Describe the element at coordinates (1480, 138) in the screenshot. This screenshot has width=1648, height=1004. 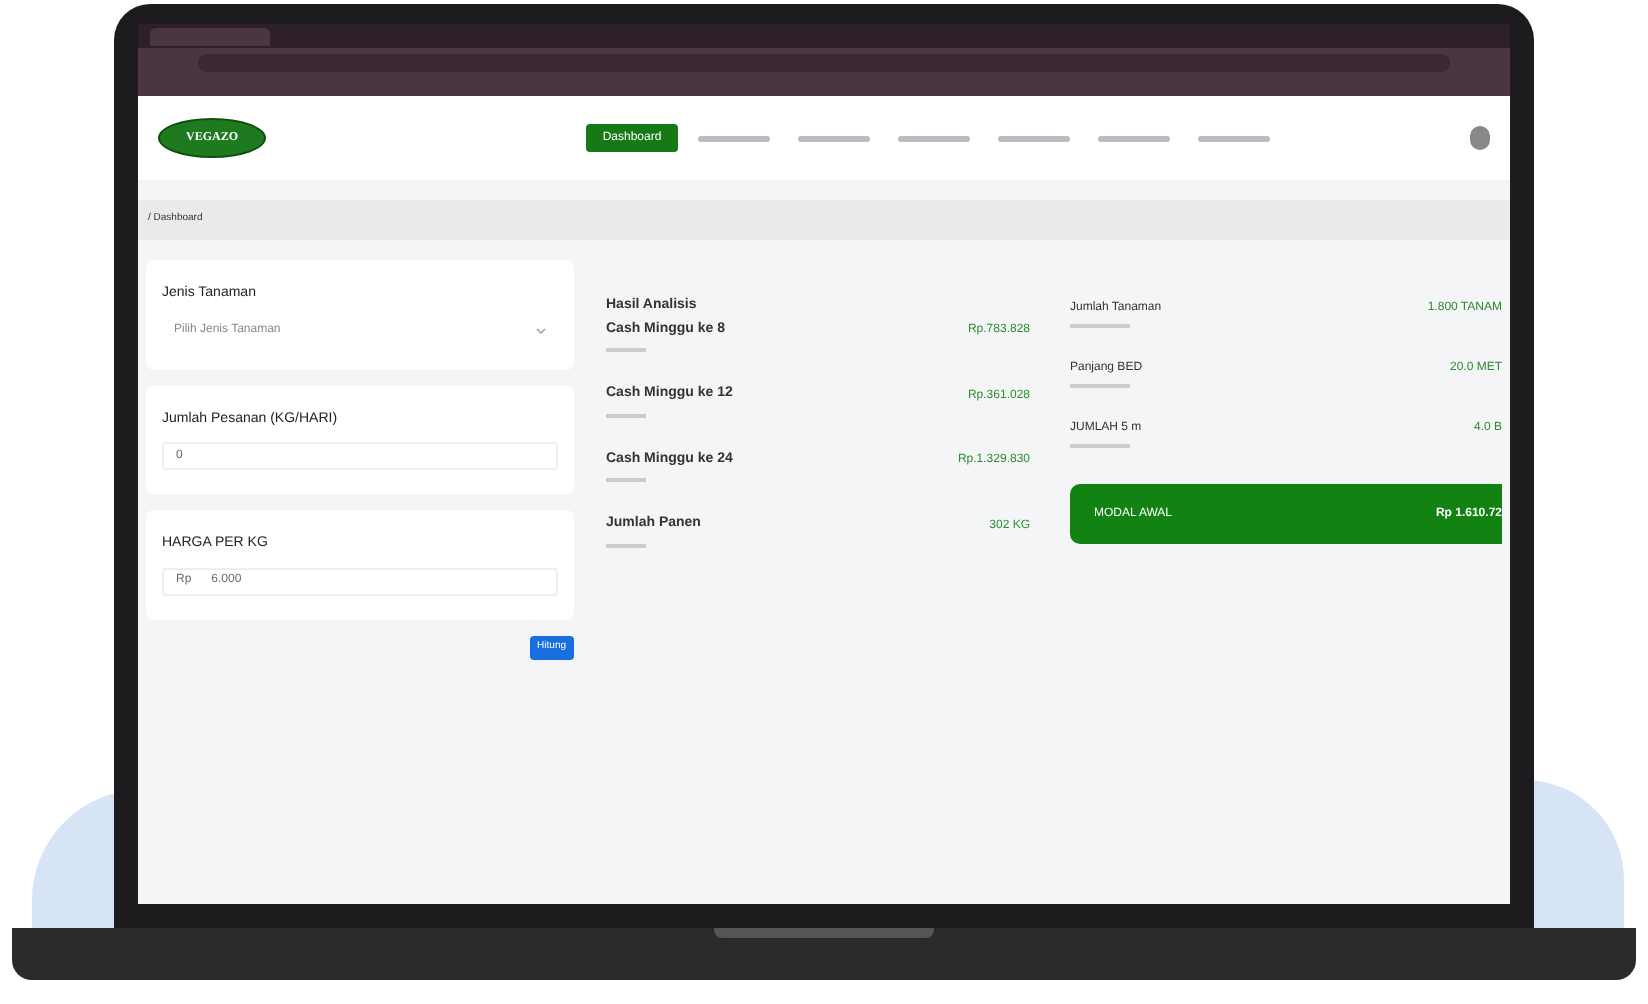
I see `avatar-icon` at that location.